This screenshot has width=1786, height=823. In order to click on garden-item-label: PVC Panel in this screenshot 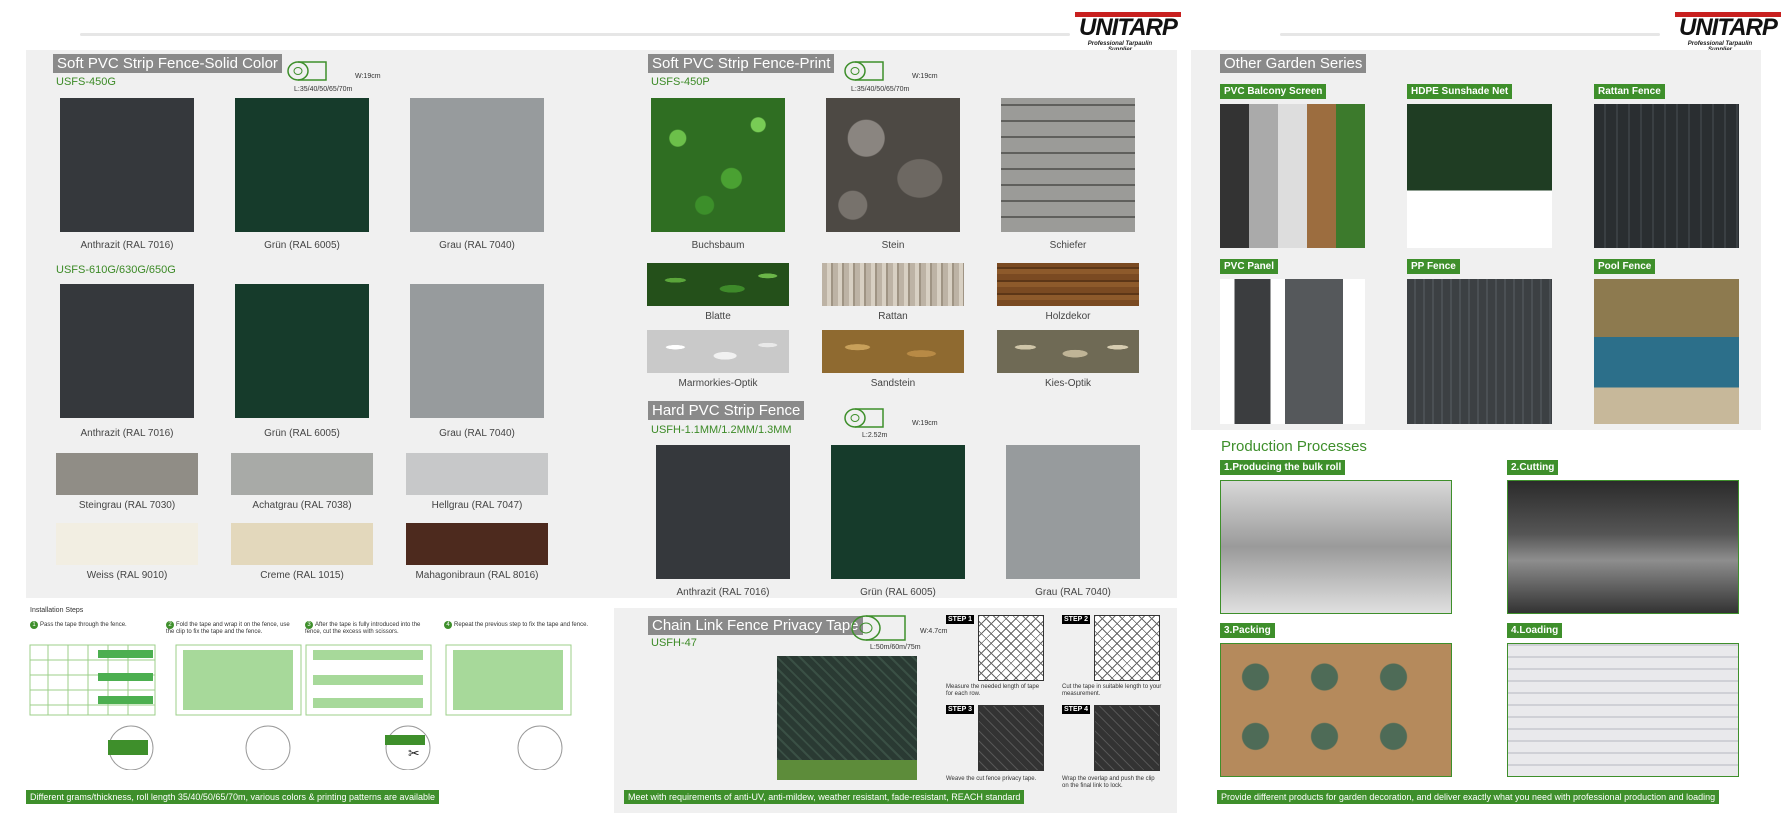, I will do `click(1249, 266)`.